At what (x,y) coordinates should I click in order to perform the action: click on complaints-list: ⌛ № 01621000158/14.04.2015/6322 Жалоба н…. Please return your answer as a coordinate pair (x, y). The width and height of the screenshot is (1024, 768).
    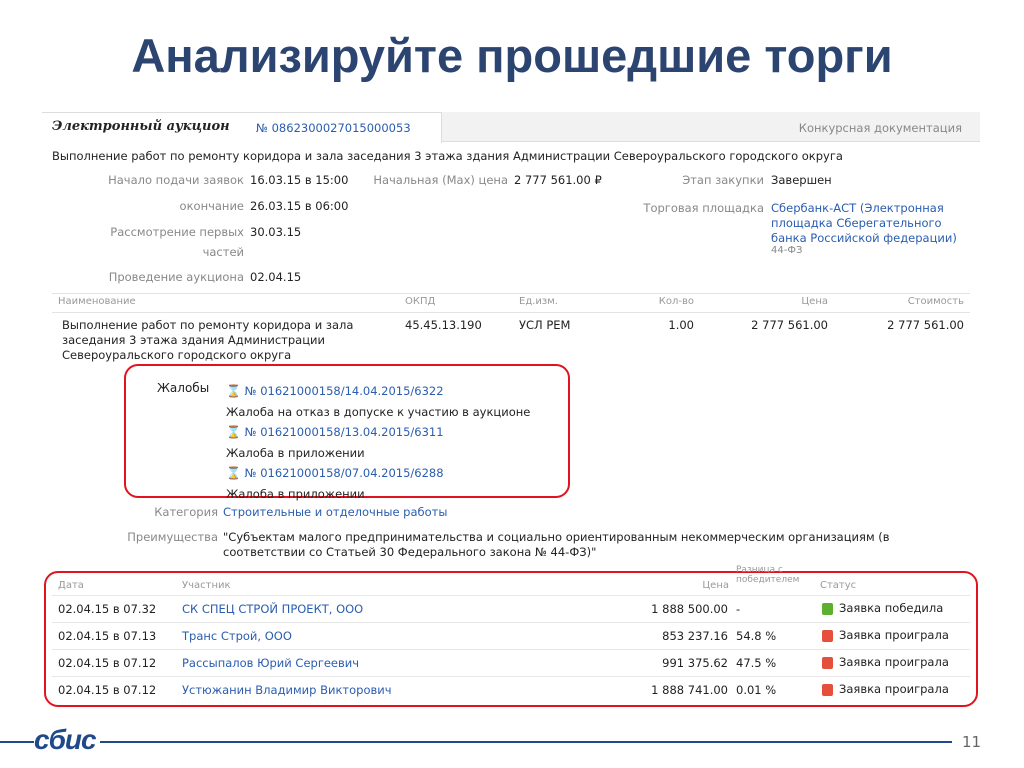
    Looking at the image, I should click on (378, 442).